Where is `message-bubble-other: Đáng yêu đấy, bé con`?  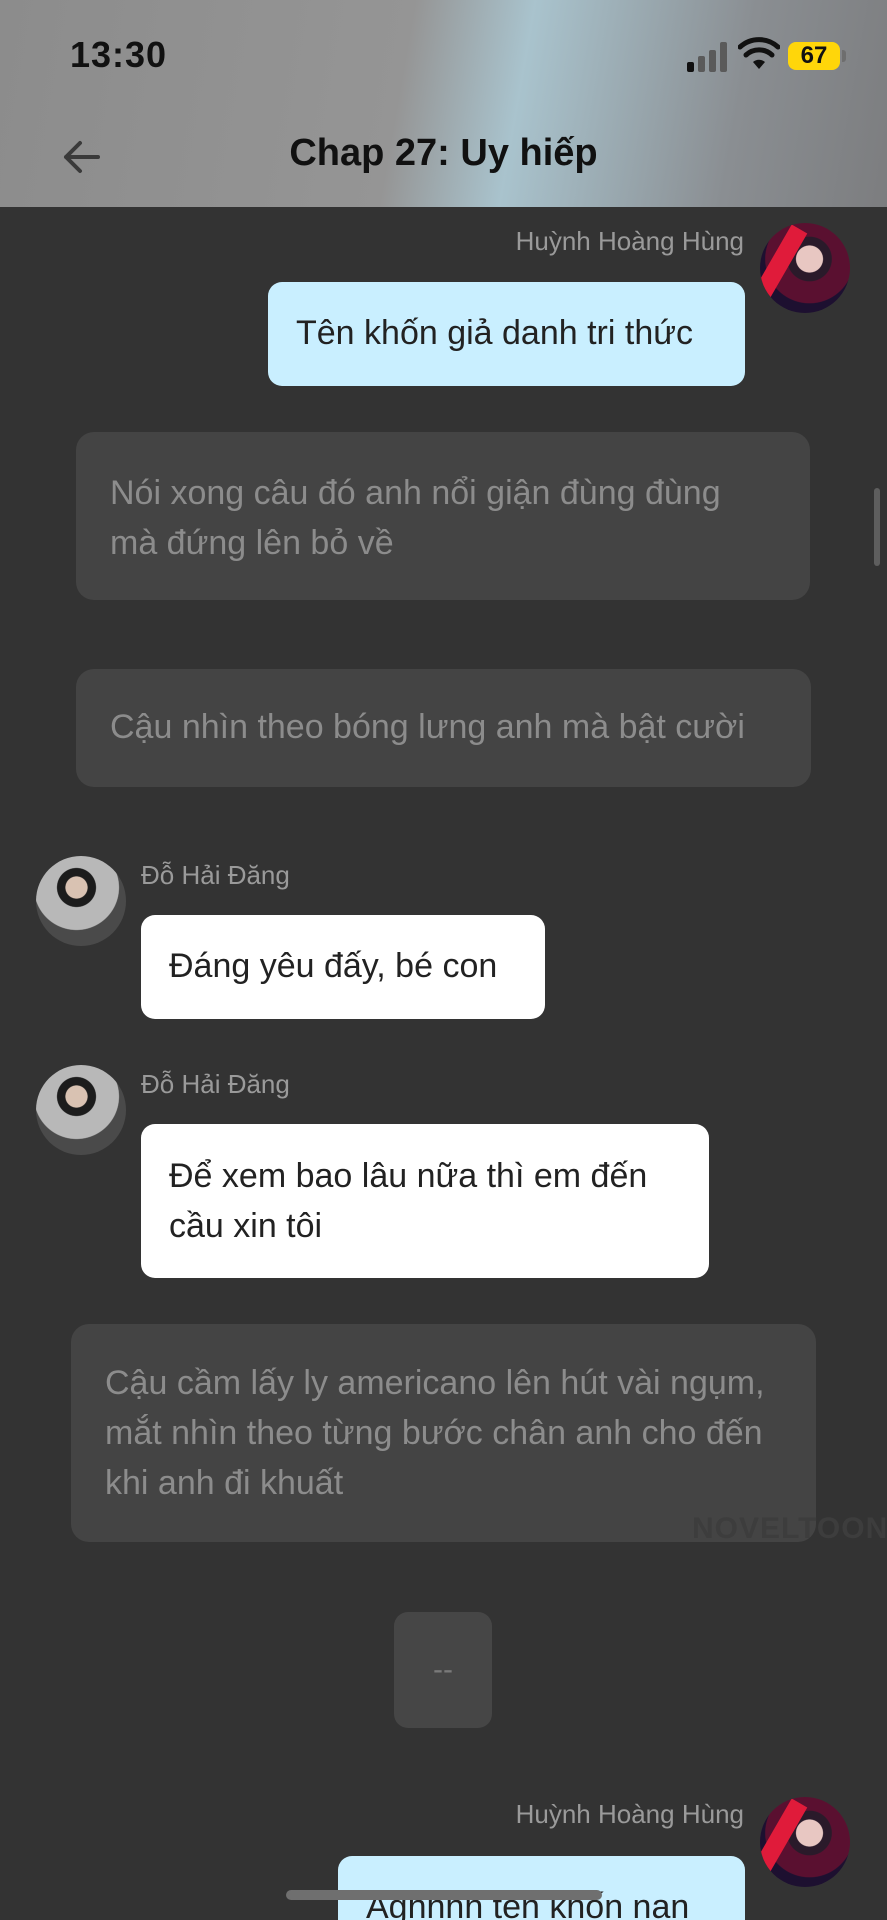 message-bubble-other: Đáng yêu đấy, bé con is located at coordinates (343, 967).